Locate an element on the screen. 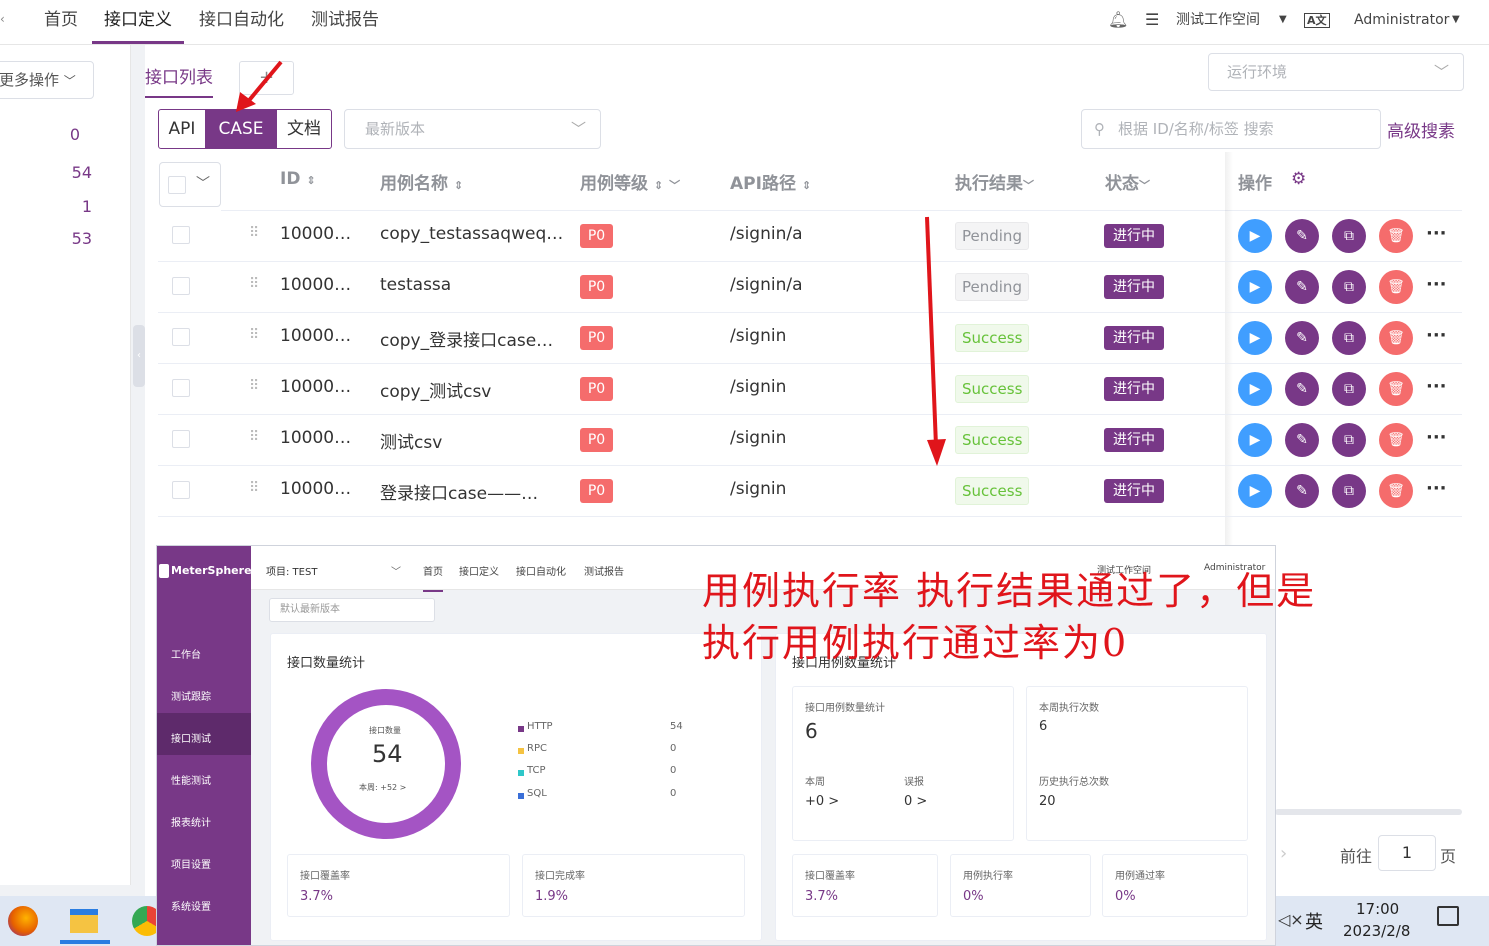 This screenshot has height=946, width=1489. pass-rate-value: 0% is located at coordinates (1125, 896).